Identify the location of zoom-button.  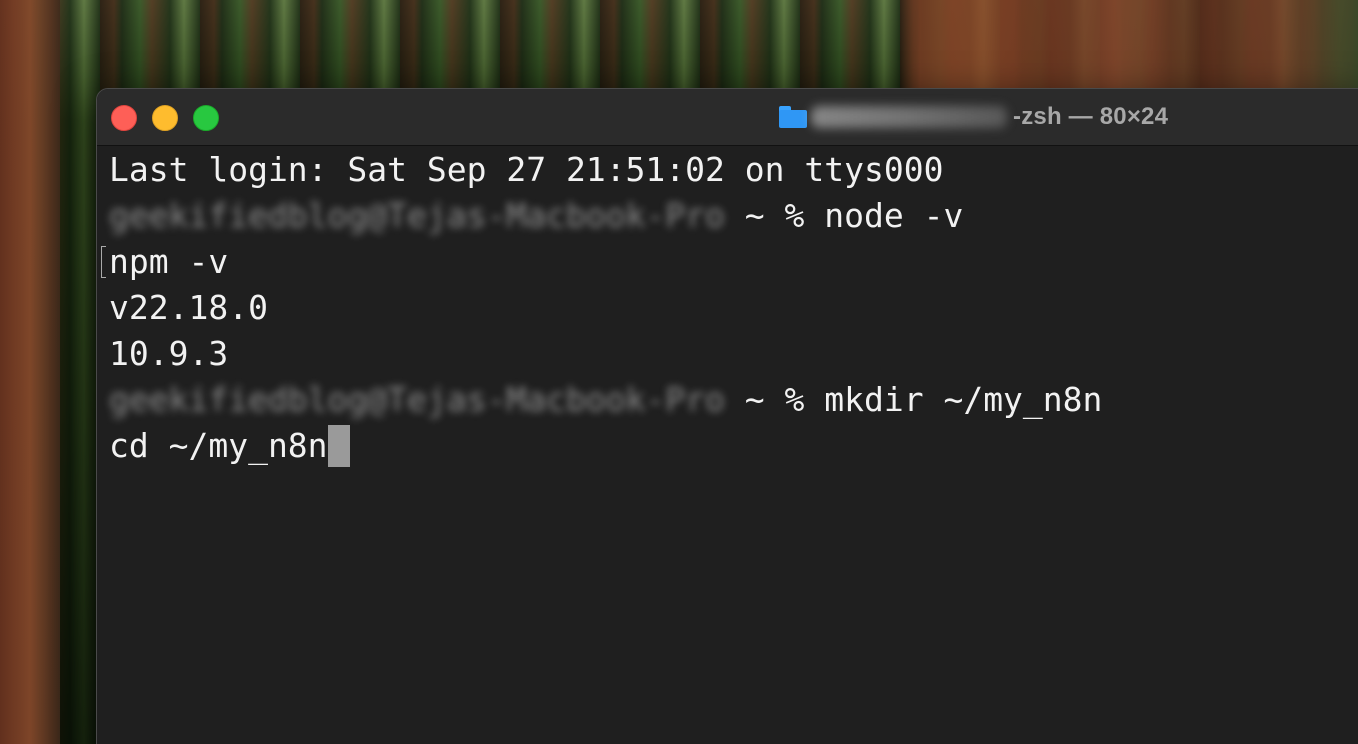
(206, 118).